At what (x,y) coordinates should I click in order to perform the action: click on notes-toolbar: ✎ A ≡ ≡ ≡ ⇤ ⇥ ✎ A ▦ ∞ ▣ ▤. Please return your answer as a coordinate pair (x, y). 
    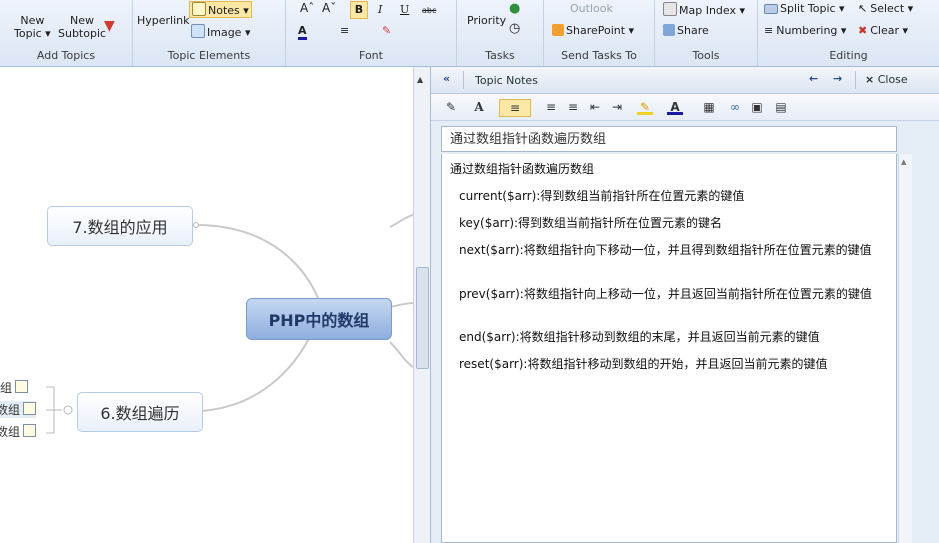
    Looking at the image, I should click on (685, 107).